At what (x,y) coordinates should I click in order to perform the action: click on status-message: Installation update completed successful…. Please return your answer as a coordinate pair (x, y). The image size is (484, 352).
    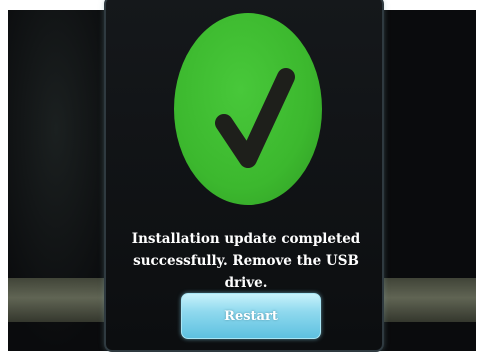
    Looking at the image, I should click on (246, 261).